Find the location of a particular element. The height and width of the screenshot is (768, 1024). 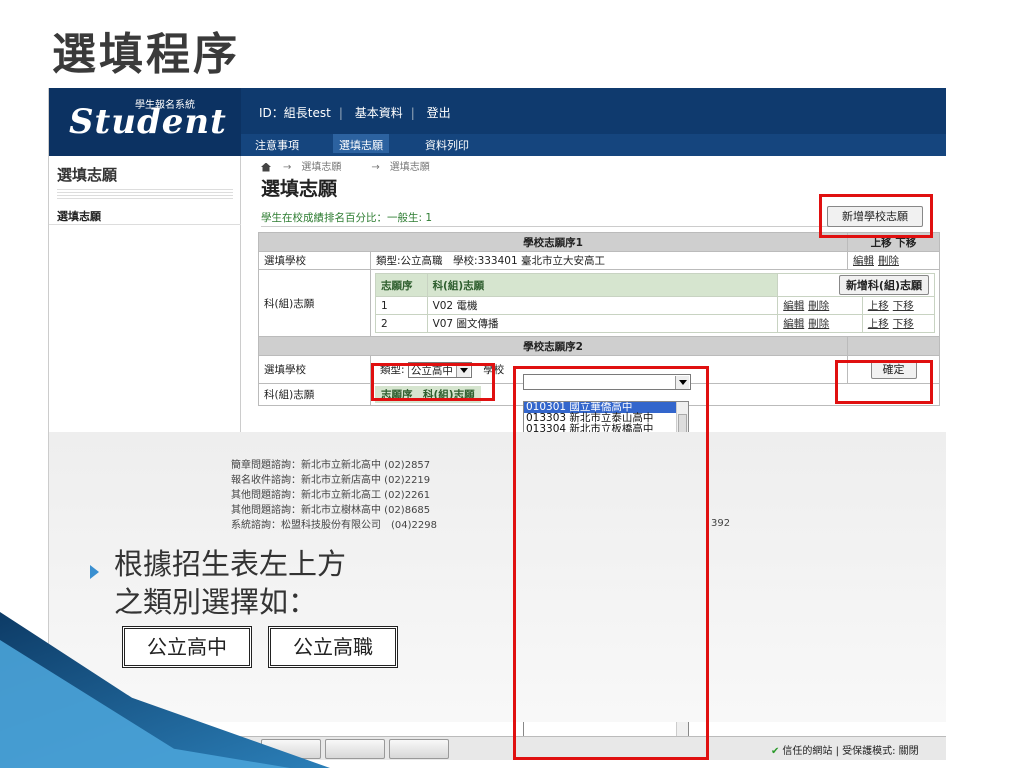

rank-text: 學生在校成績排名百分比：一般生: 1 is located at coordinates (591, 218).